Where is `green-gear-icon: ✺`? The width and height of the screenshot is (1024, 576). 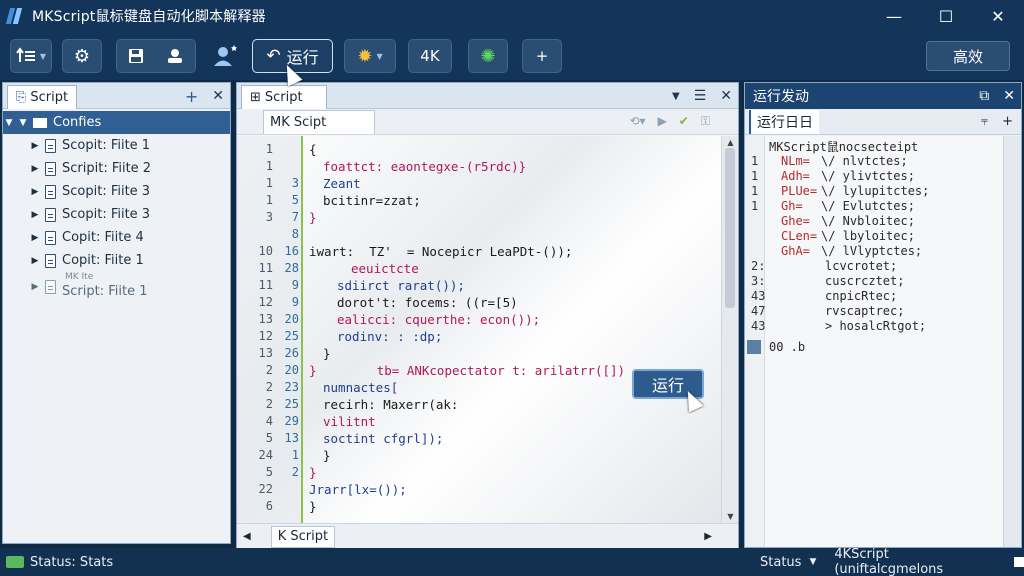
green-gear-icon: ✺ is located at coordinates (488, 56).